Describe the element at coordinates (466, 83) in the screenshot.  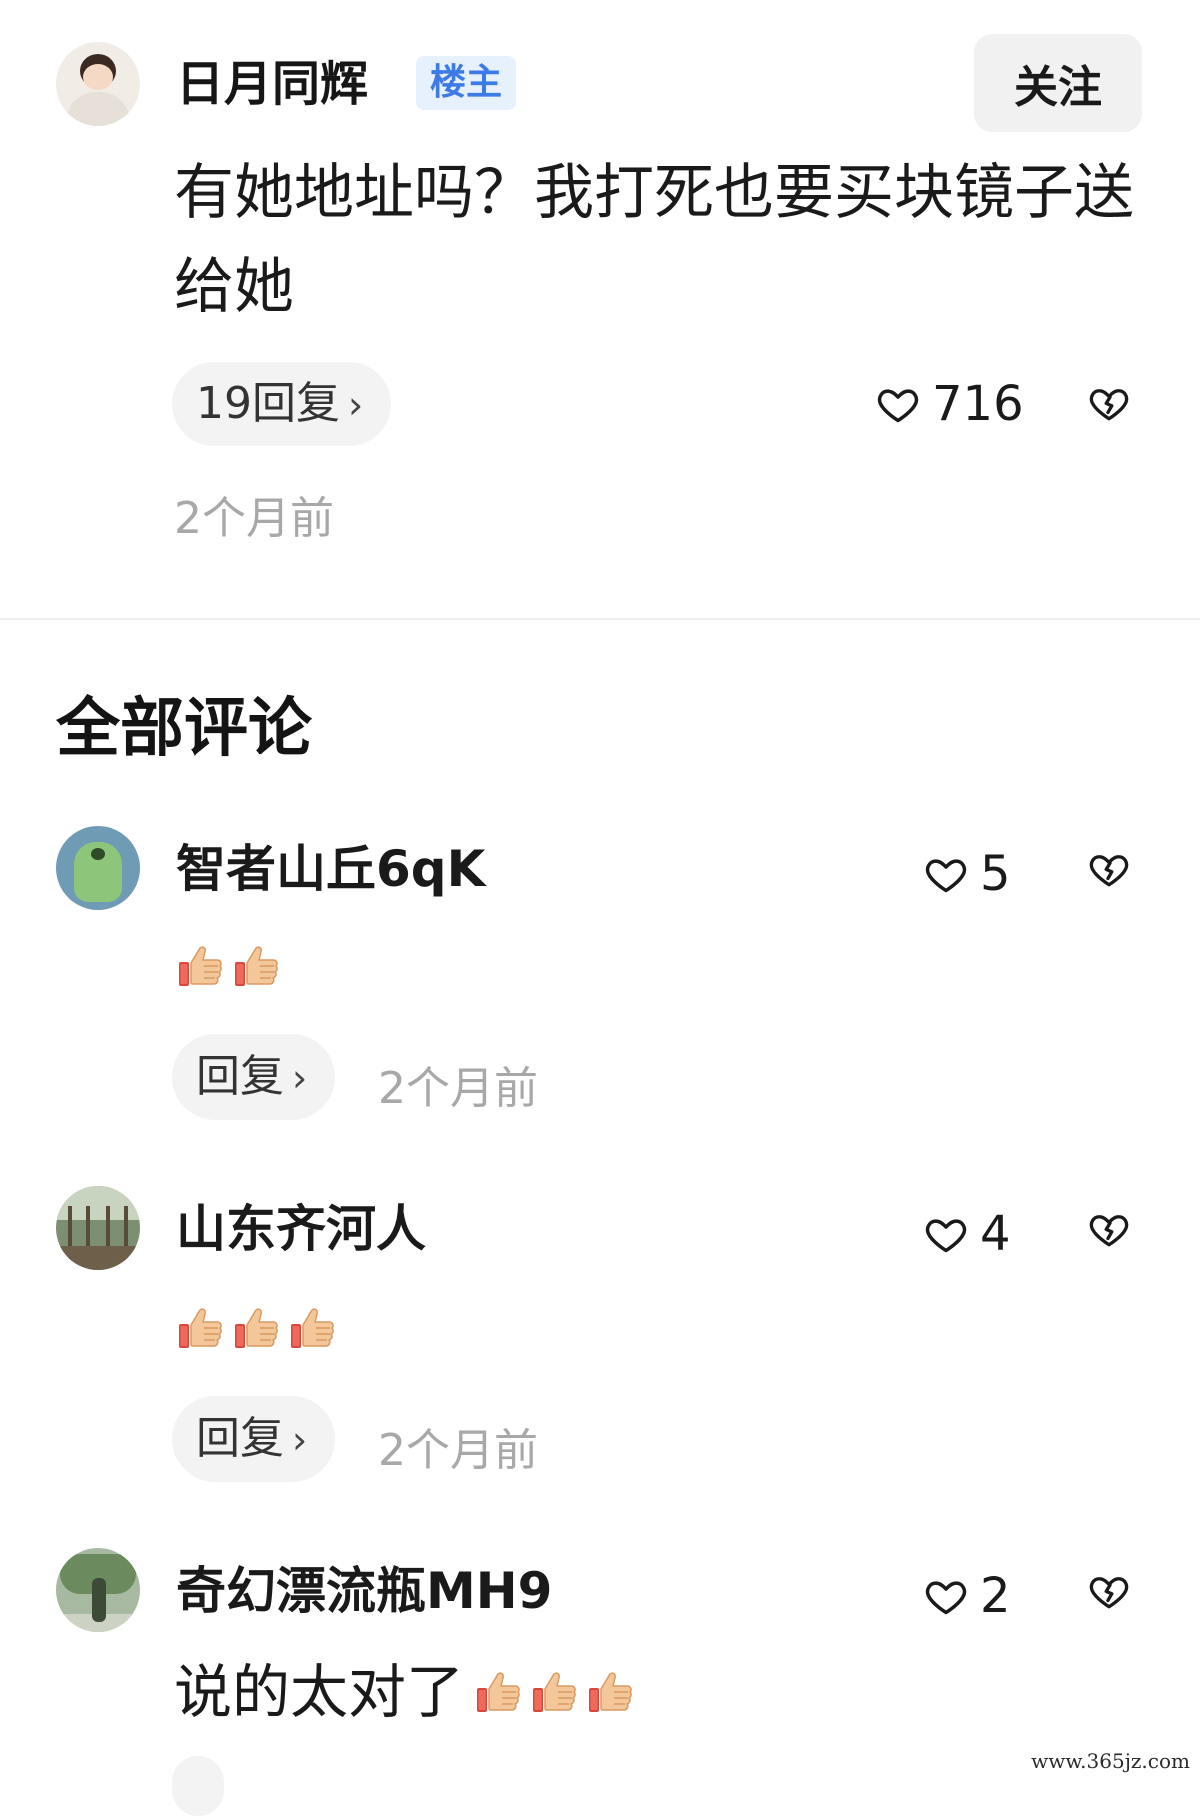
I see `op-badge: 楼主` at that location.